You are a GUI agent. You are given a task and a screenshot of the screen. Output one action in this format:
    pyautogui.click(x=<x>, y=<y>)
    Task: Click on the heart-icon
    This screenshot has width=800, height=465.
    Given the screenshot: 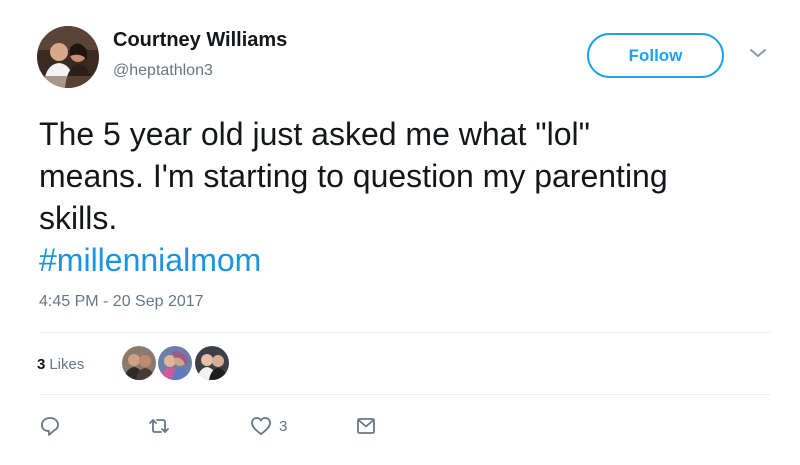 What is the action you would take?
    pyautogui.click(x=261, y=426)
    